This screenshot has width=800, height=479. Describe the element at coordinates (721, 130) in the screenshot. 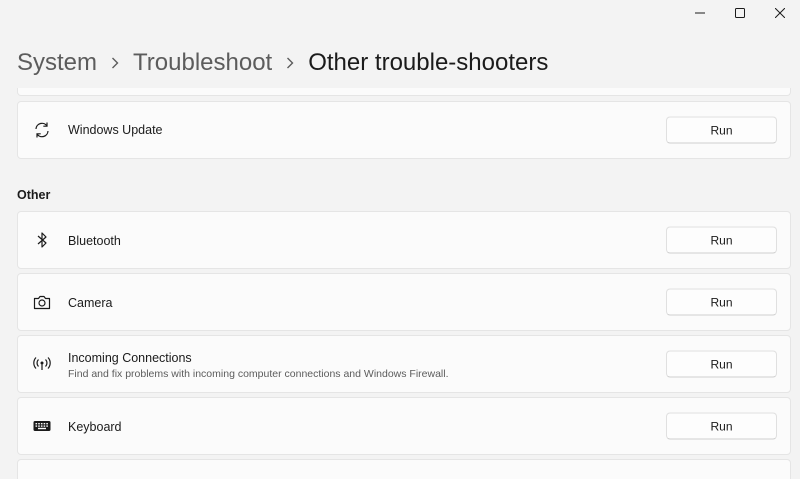

I see `run-windows-update-button: Run` at that location.